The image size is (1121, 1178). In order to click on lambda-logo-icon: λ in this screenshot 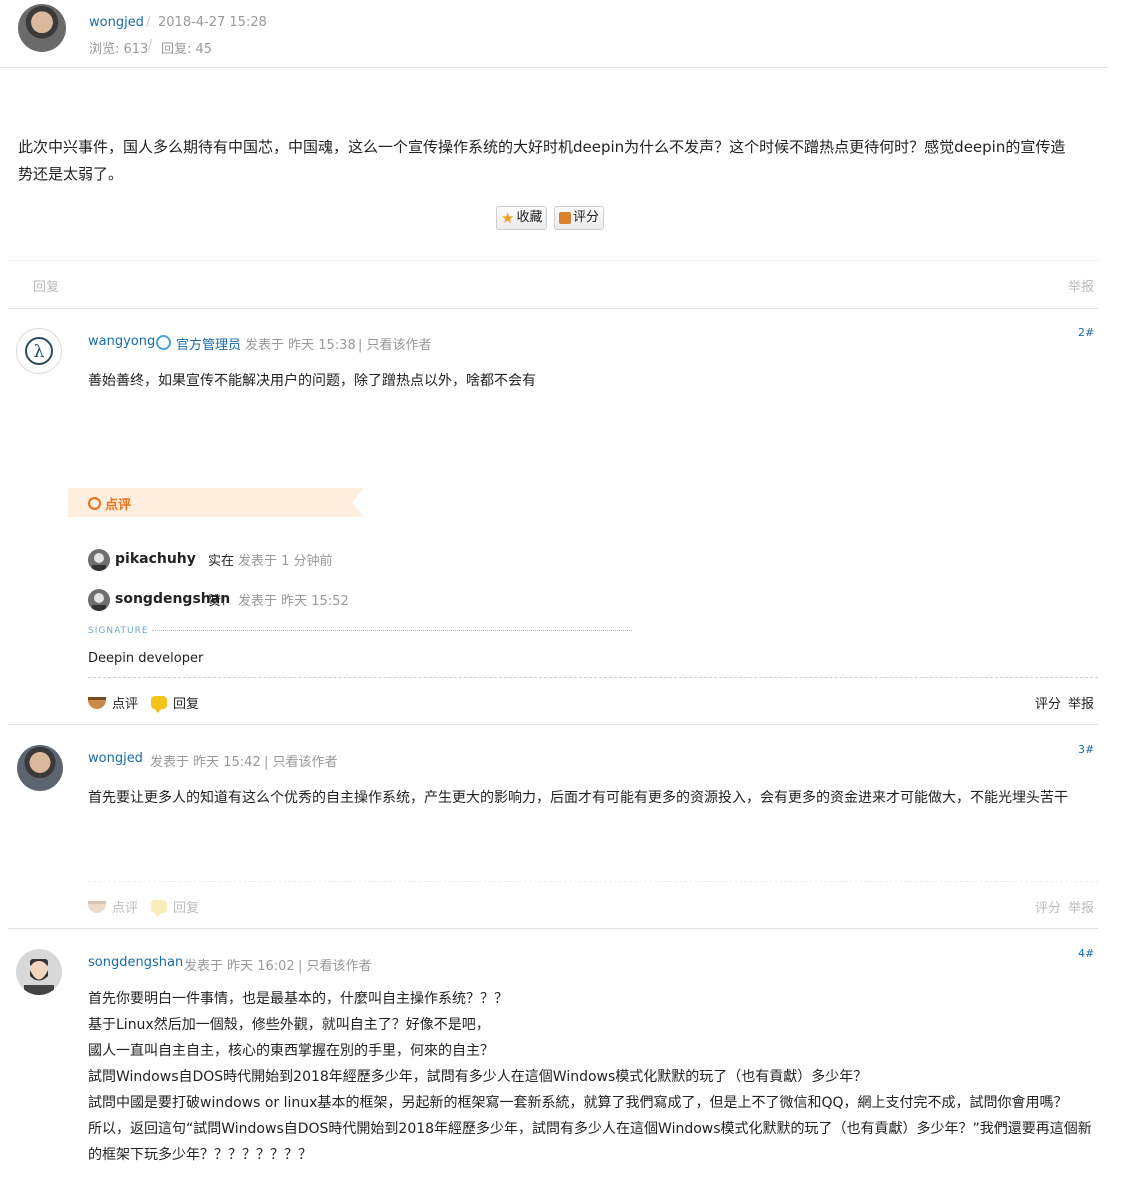, I will do `click(39, 351)`.